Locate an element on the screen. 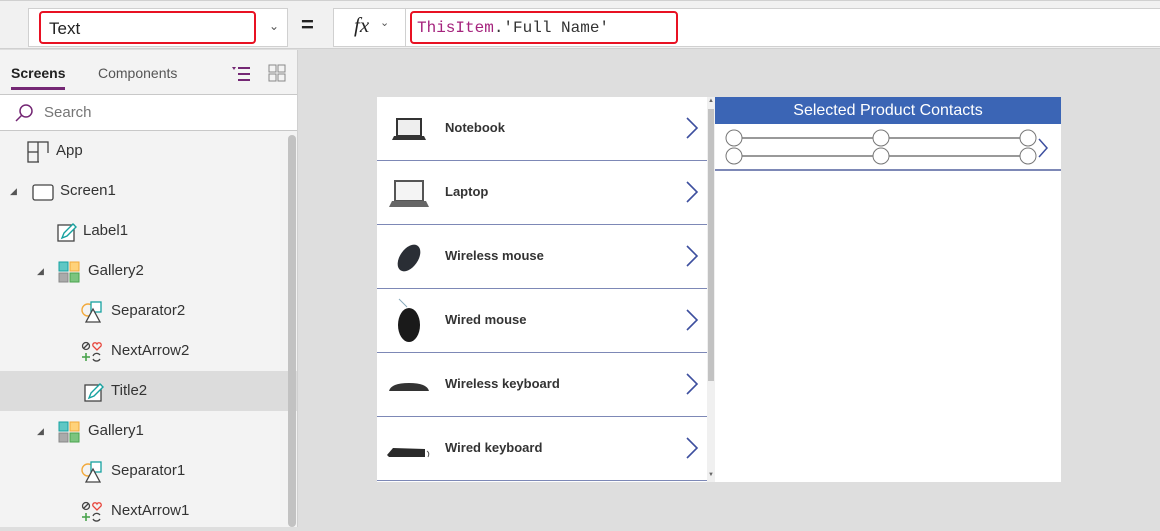 Image resolution: width=1160 pixels, height=531 pixels. formula-input: ThisItem.'Full Name' is located at coordinates (544, 27).